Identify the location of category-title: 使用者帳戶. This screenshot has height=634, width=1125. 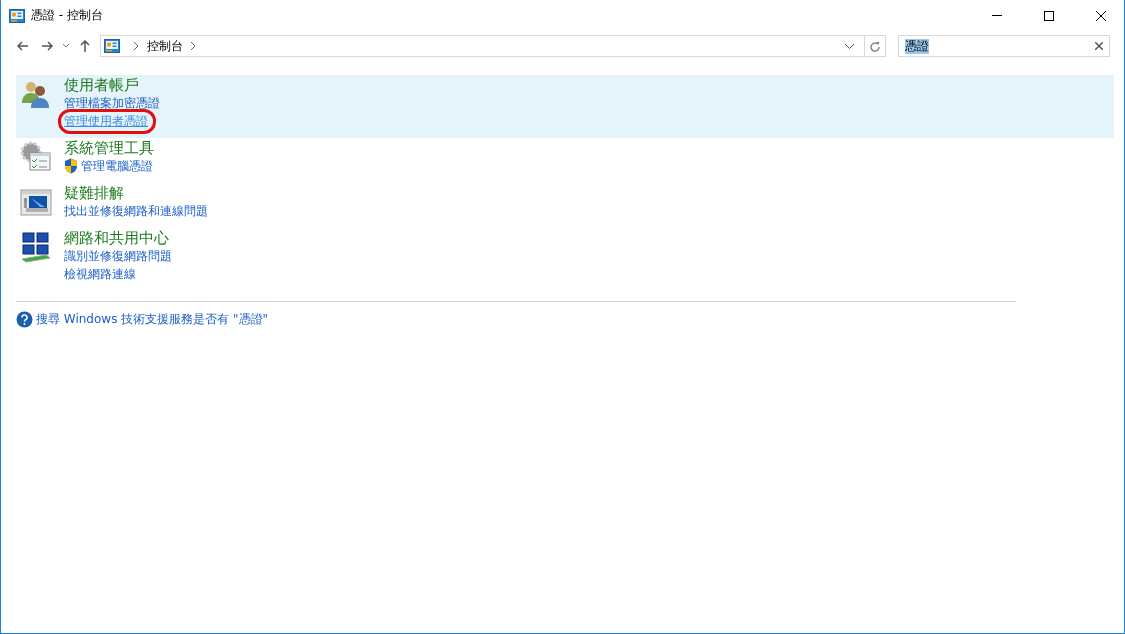
(112, 85).